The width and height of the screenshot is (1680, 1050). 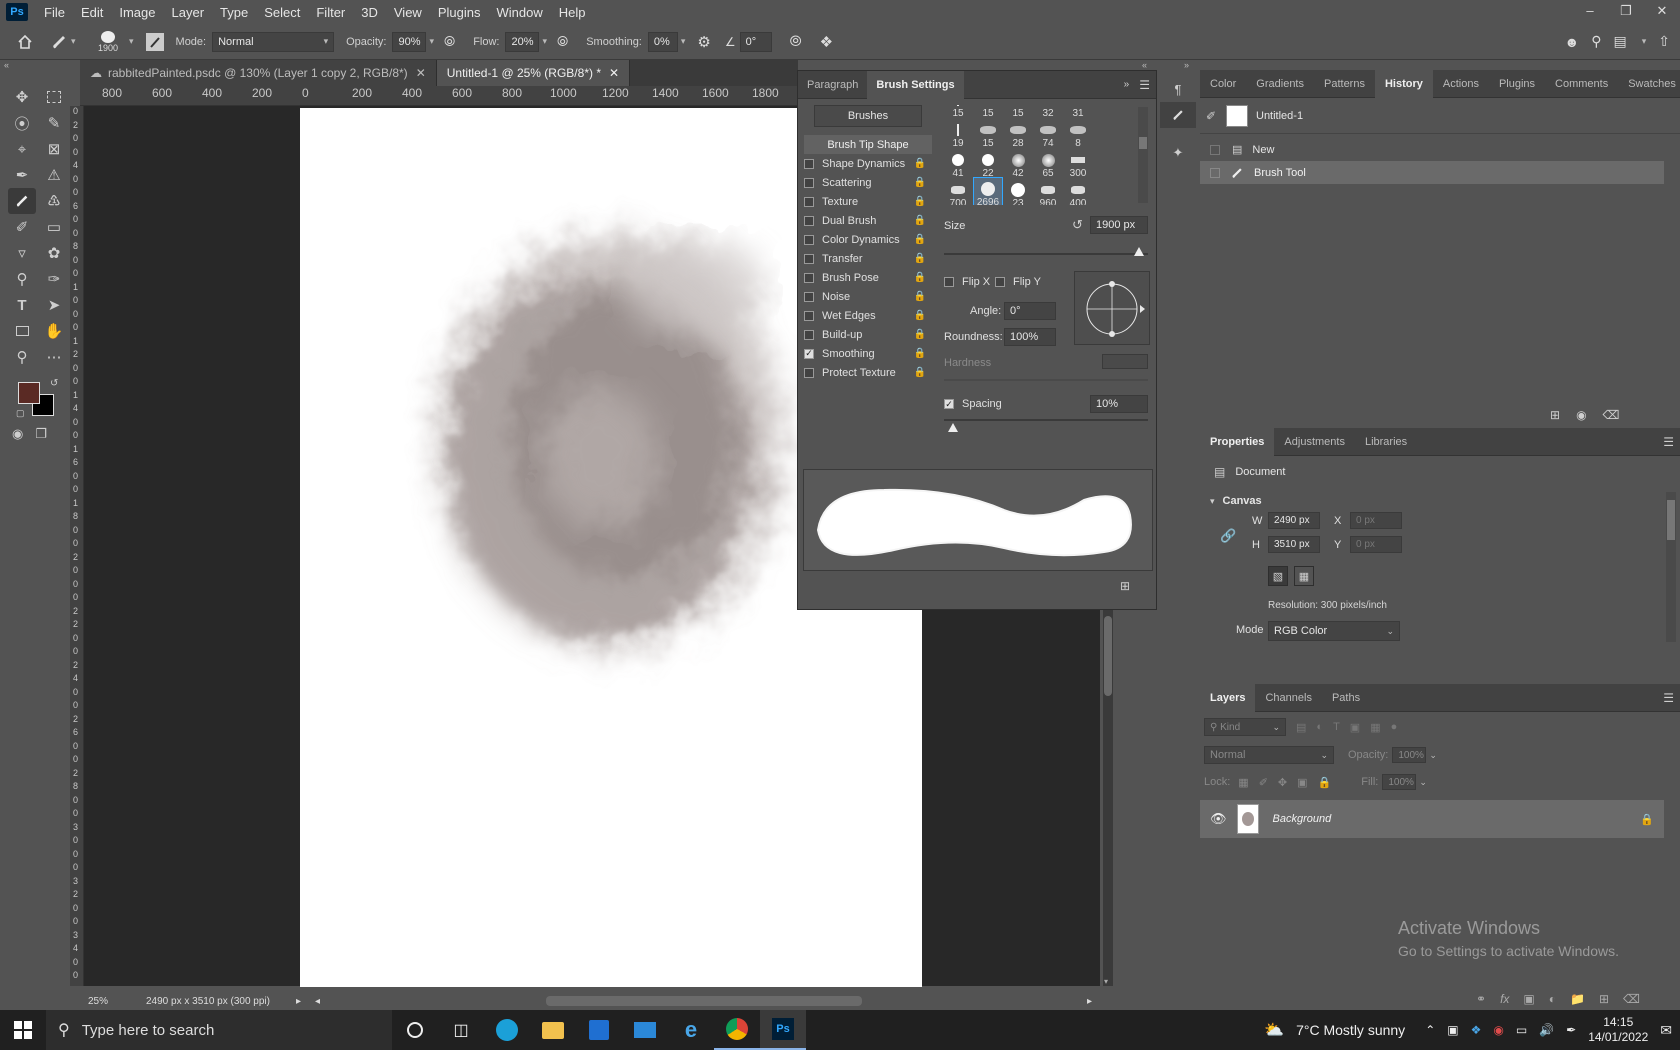 I want to click on clock: 14:15 14/01/2022, so click(x=1618, y=1030).